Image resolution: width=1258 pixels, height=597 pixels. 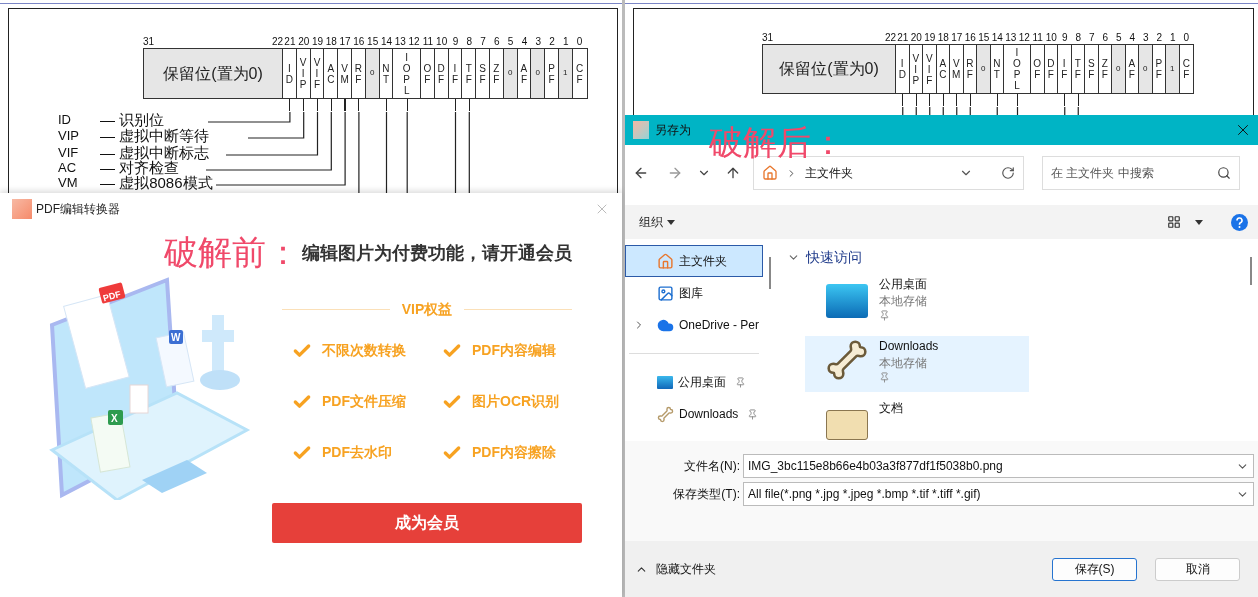 I want to click on legend-abbreviation: AC, so click(x=68, y=167).